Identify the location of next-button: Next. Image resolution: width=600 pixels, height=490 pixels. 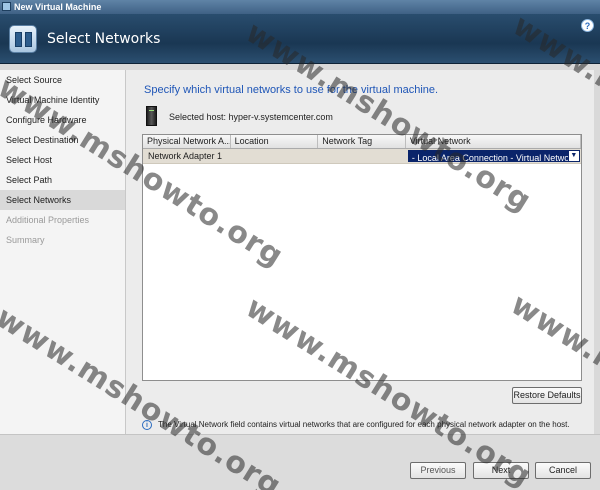
(501, 470).